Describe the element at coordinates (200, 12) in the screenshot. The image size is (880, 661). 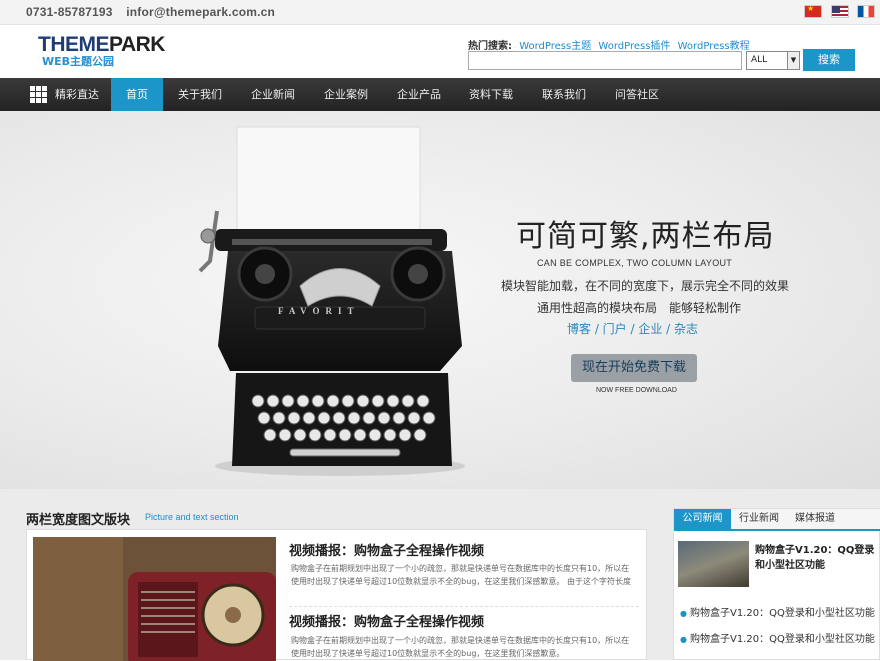
I see `email-address: infor@themepark.com.cn` at that location.